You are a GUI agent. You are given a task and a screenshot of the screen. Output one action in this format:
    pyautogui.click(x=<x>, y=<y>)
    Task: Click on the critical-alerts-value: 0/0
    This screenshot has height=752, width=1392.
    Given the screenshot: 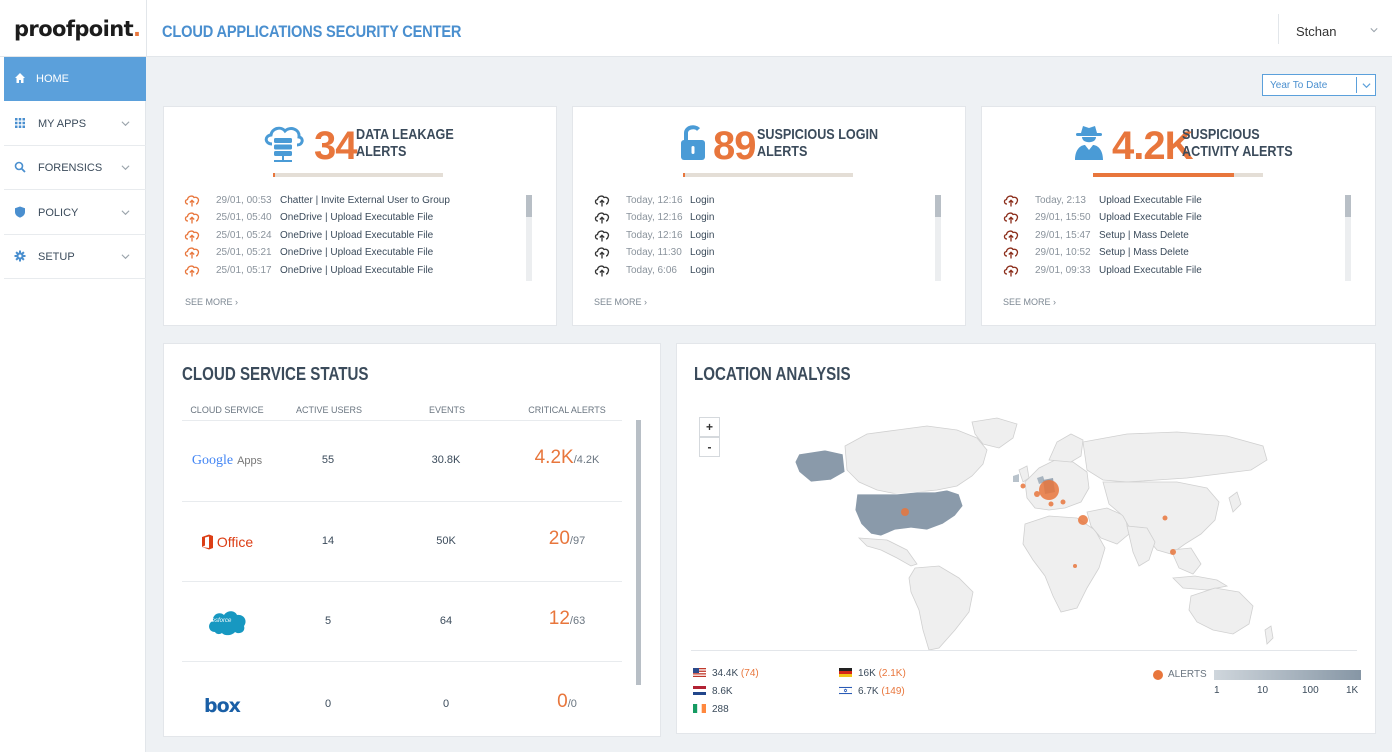 What is the action you would take?
    pyautogui.click(x=567, y=702)
    